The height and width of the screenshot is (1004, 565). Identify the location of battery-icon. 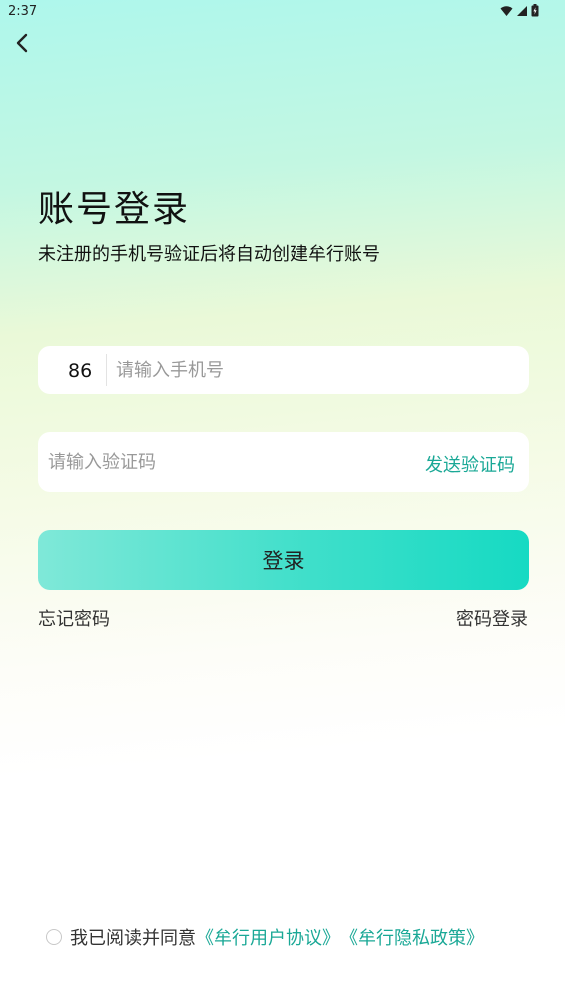
(535, 10).